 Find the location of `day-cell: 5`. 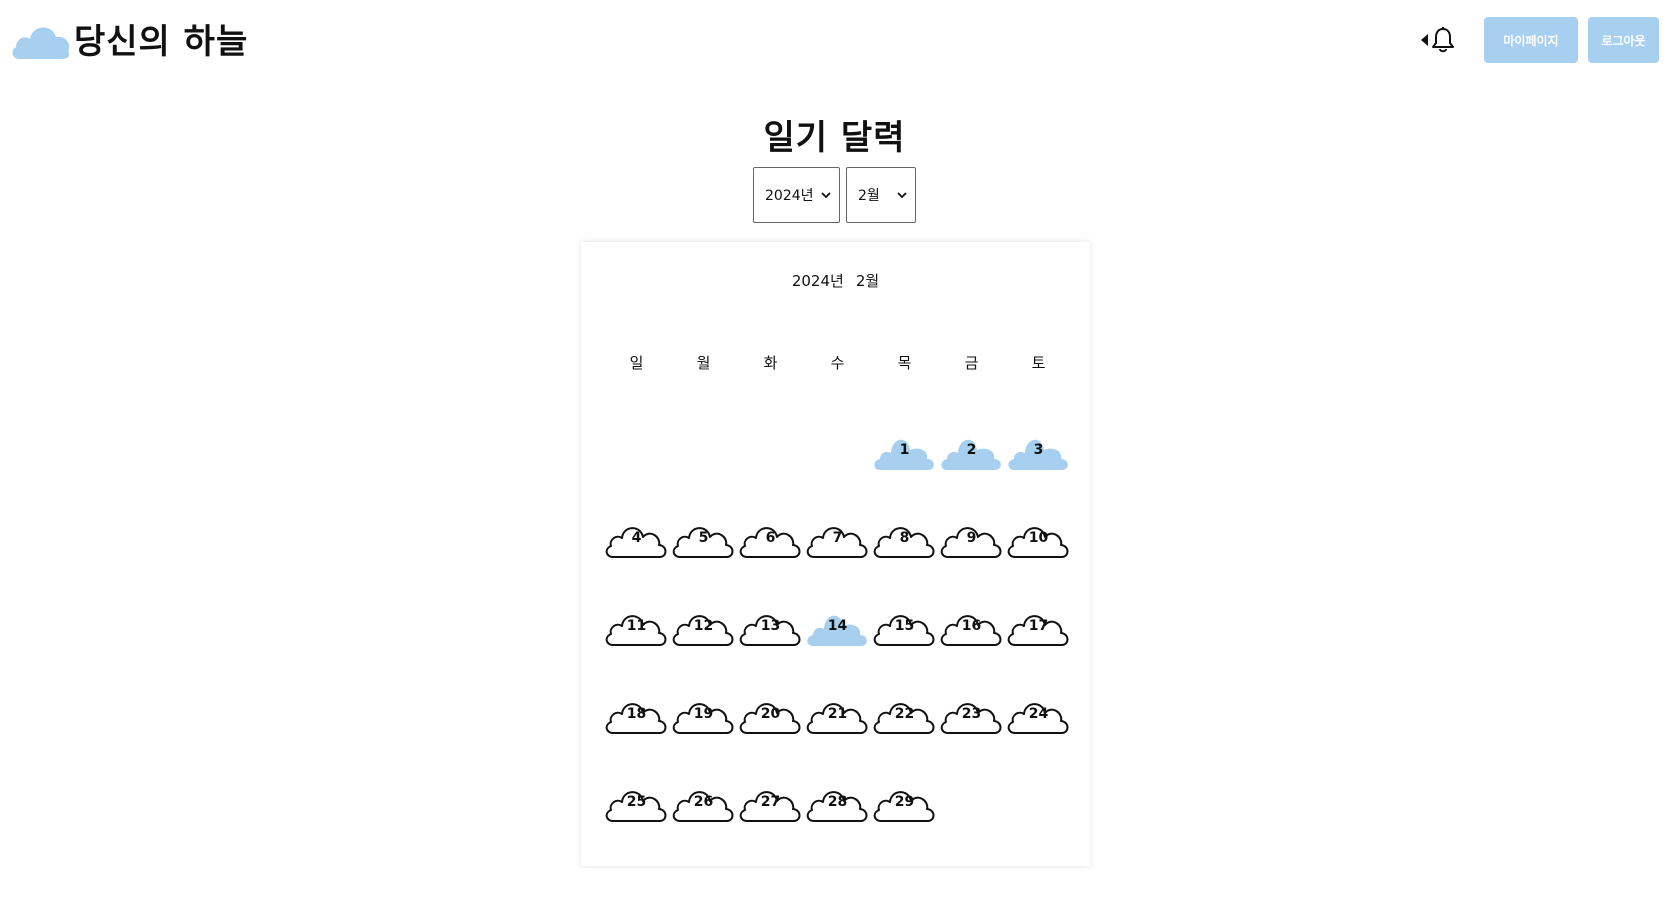

day-cell: 5 is located at coordinates (703, 538).